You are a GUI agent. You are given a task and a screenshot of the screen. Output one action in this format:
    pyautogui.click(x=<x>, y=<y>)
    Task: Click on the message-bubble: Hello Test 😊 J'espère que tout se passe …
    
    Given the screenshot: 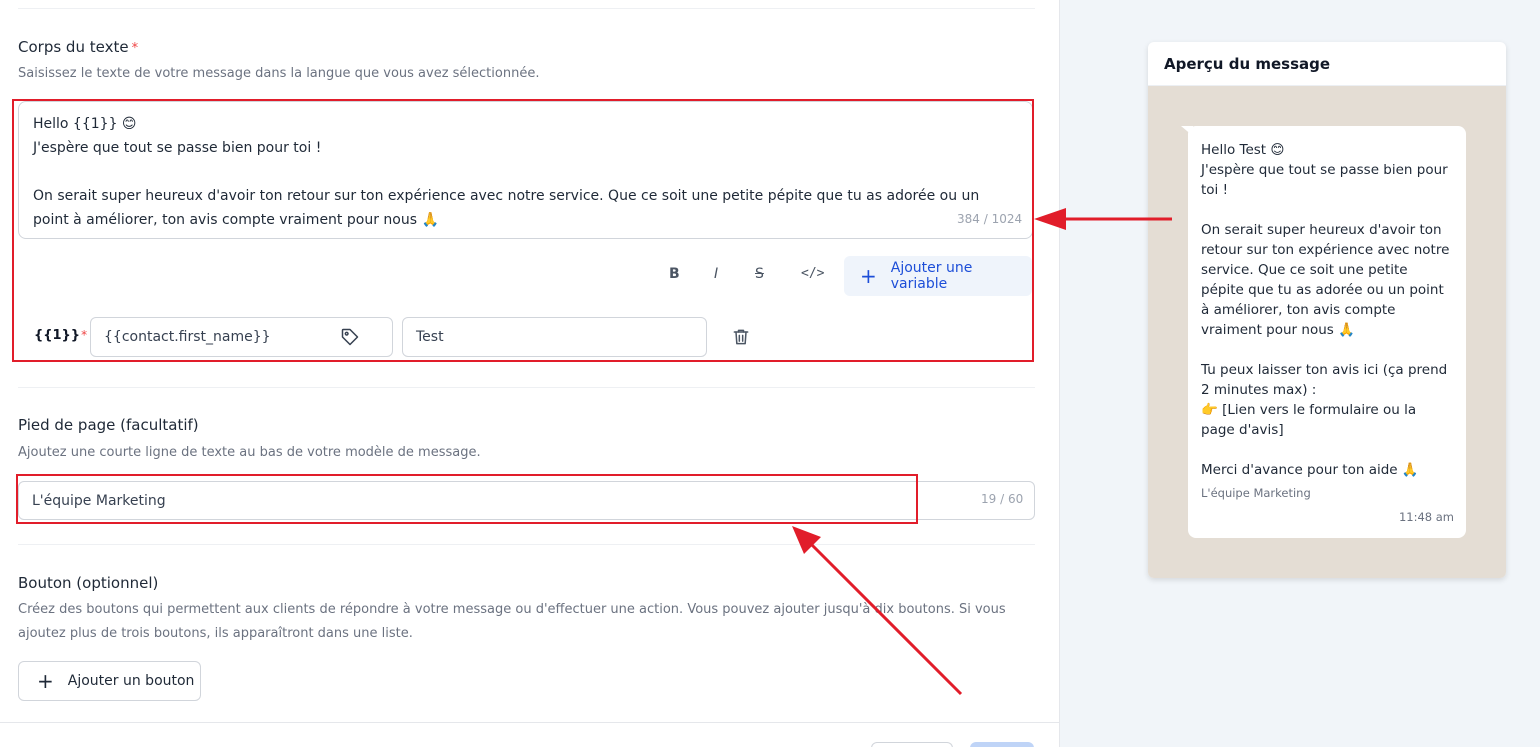 What is the action you would take?
    pyautogui.click(x=1327, y=332)
    